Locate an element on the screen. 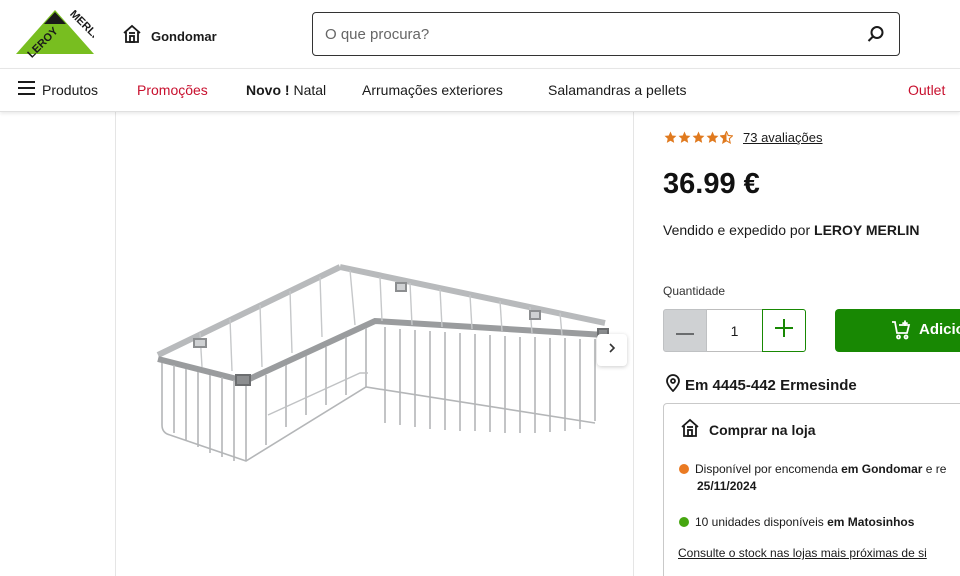  product-rating: 73 avaliações is located at coordinates (743, 137).